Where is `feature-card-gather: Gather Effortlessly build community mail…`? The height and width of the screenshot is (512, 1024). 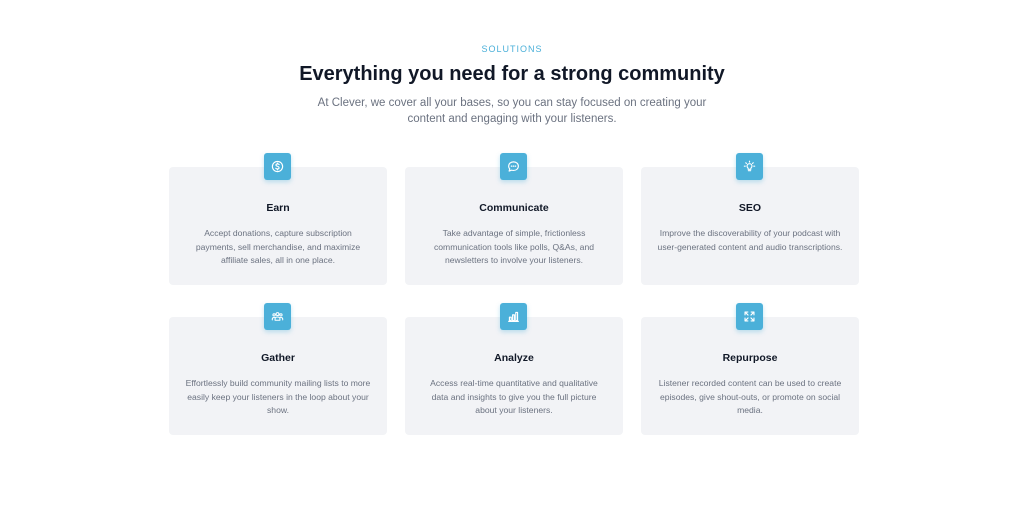
feature-card-gather: Gather Effortlessly build community mail… is located at coordinates (278, 369).